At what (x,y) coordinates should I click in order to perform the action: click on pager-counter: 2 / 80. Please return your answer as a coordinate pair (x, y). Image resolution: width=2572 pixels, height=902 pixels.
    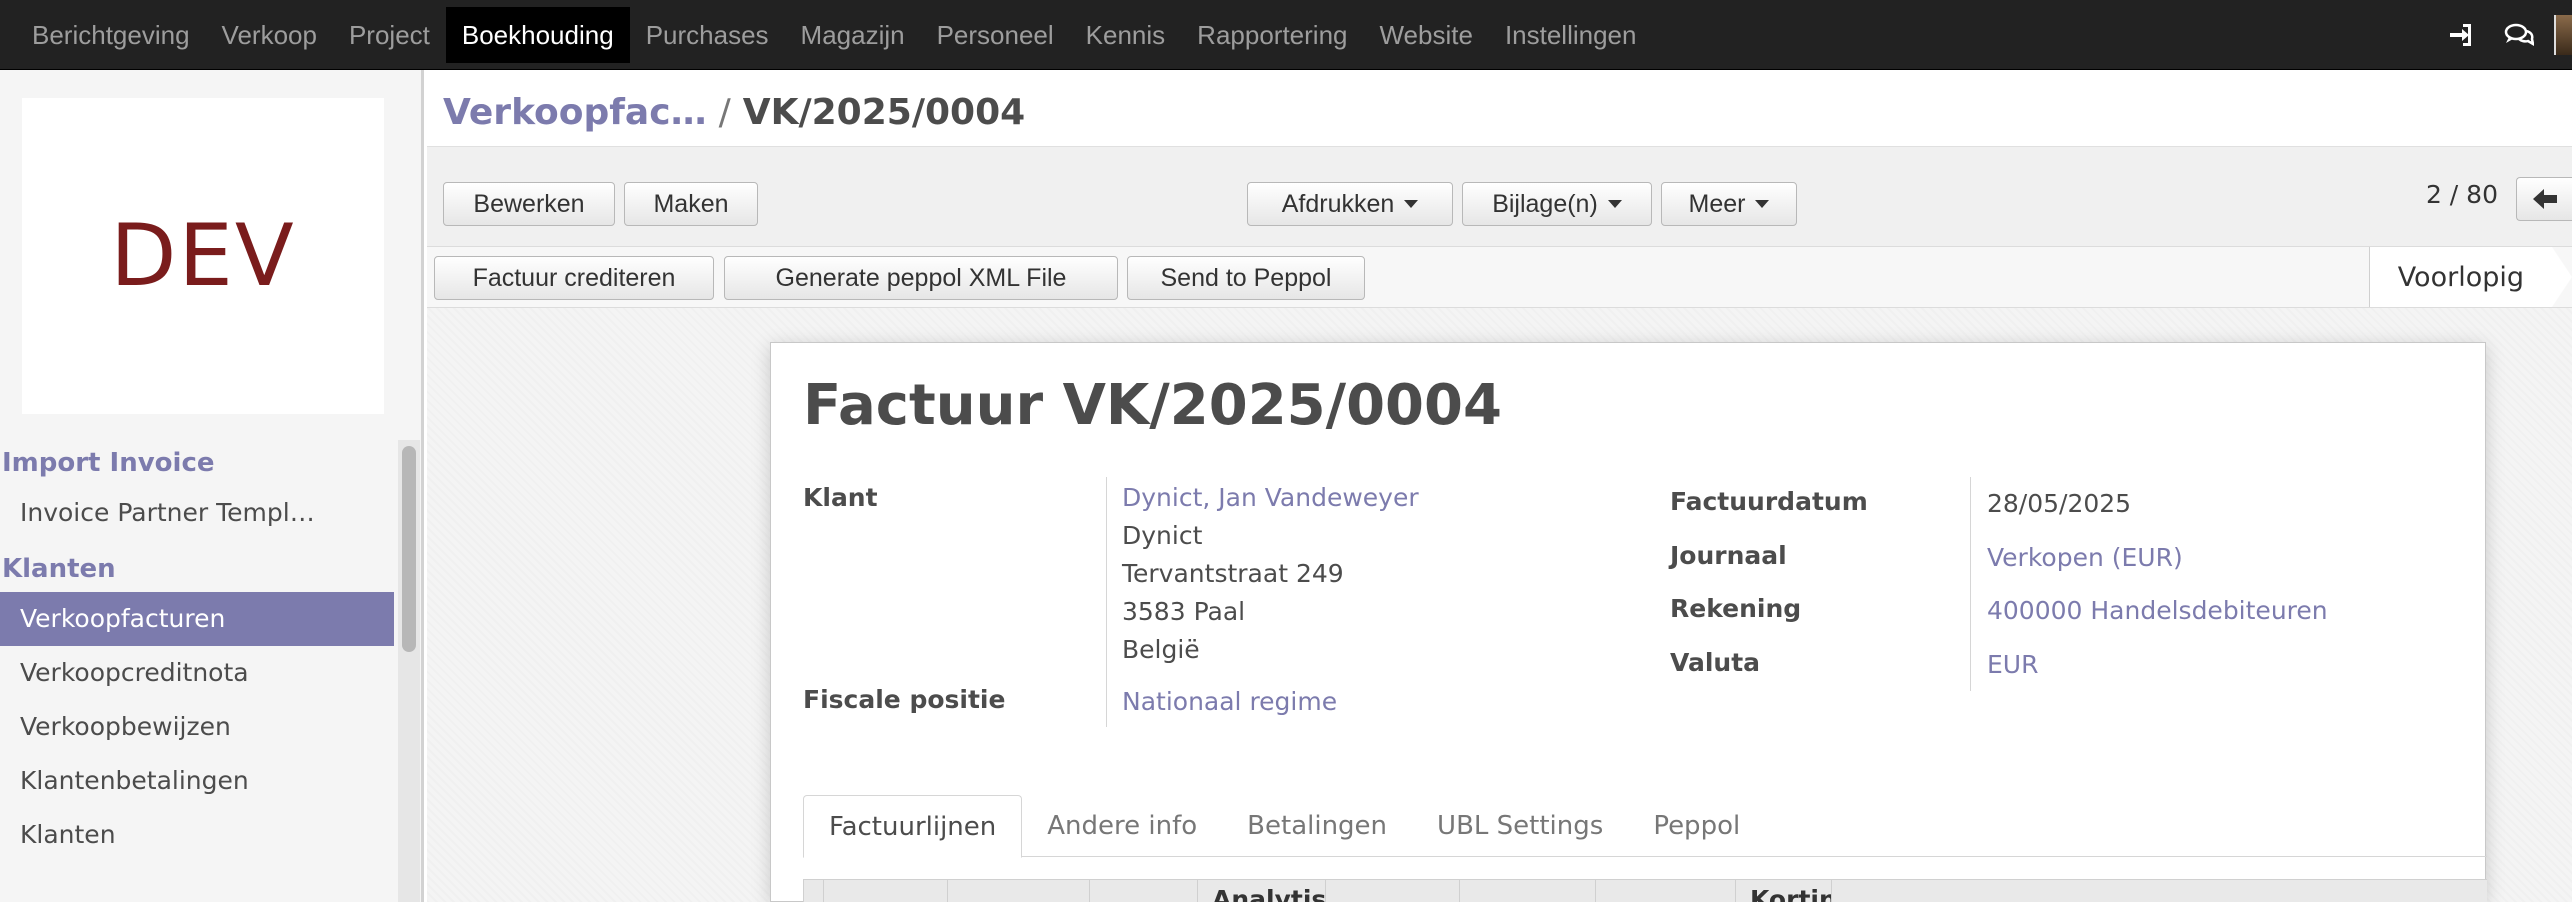
    Looking at the image, I should click on (2462, 194).